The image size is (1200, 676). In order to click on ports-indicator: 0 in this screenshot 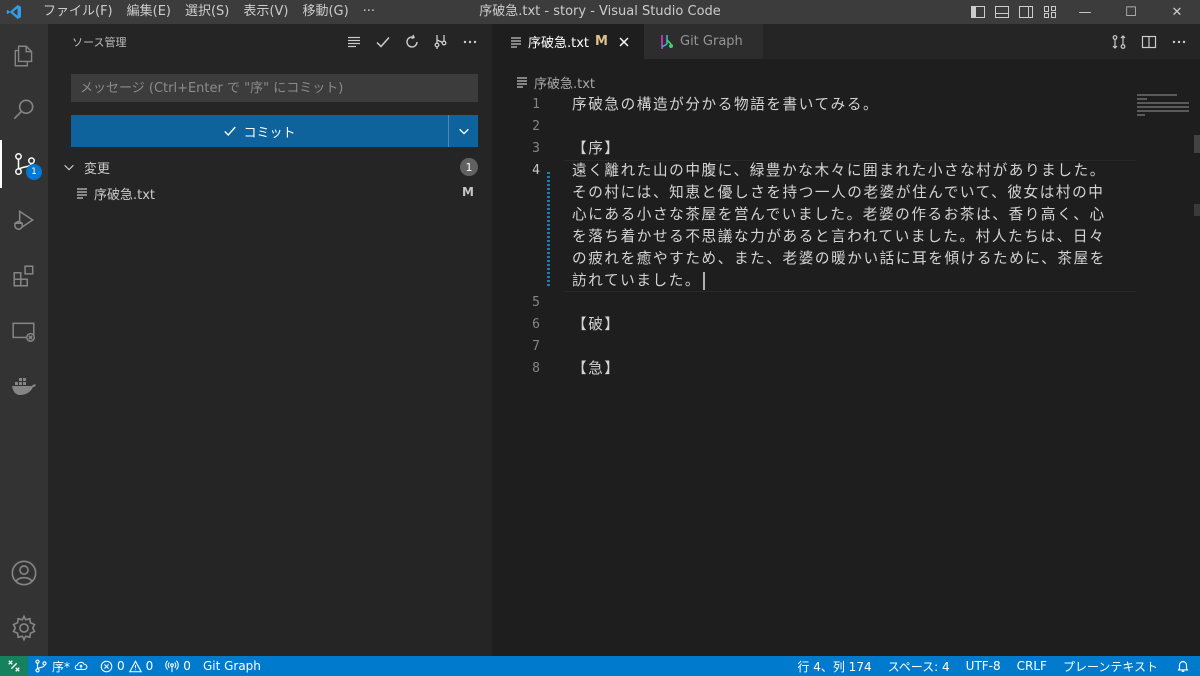, I will do `click(178, 666)`.